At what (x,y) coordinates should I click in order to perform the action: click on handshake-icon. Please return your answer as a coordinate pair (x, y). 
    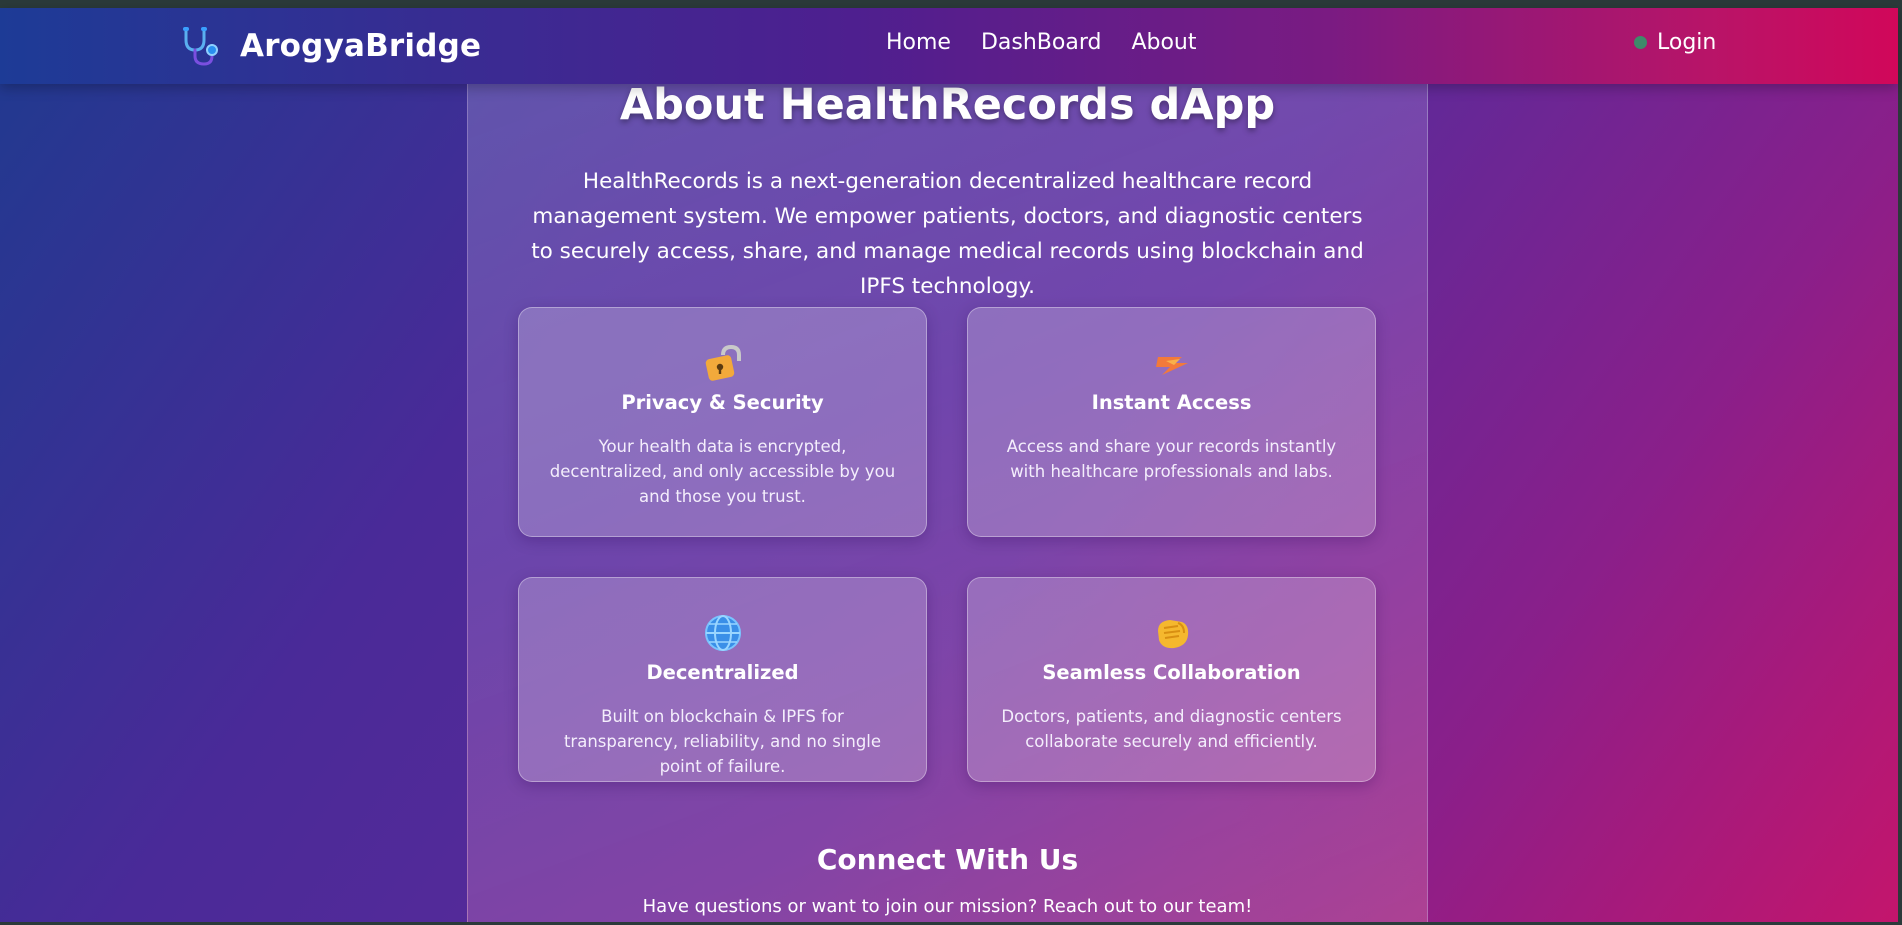
    Looking at the image, I should click on (1172, 634).